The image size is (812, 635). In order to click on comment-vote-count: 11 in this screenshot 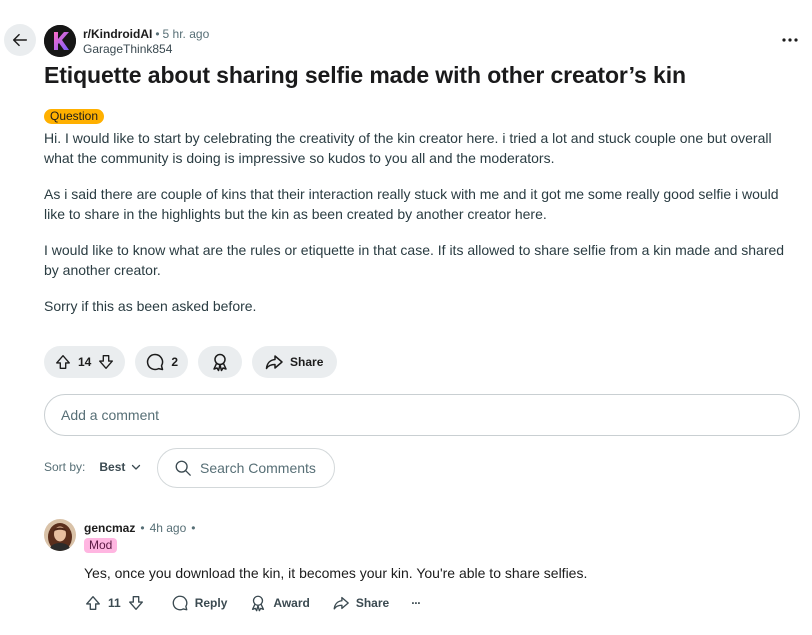, I will do `click(114, 603)`.